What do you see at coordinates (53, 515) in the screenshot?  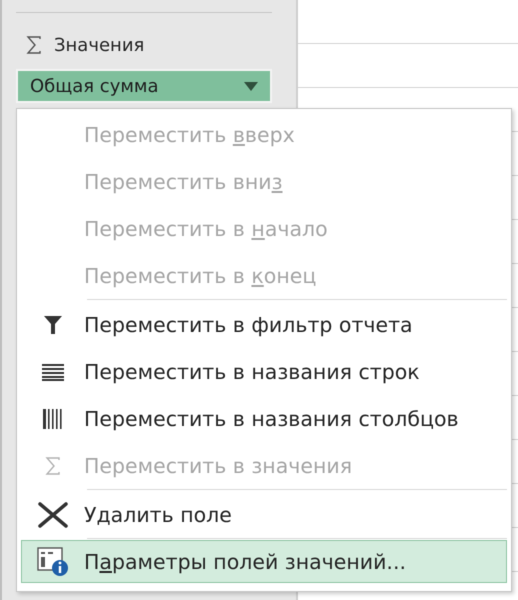 I see `close-icon` at bounding box center [53, 515].